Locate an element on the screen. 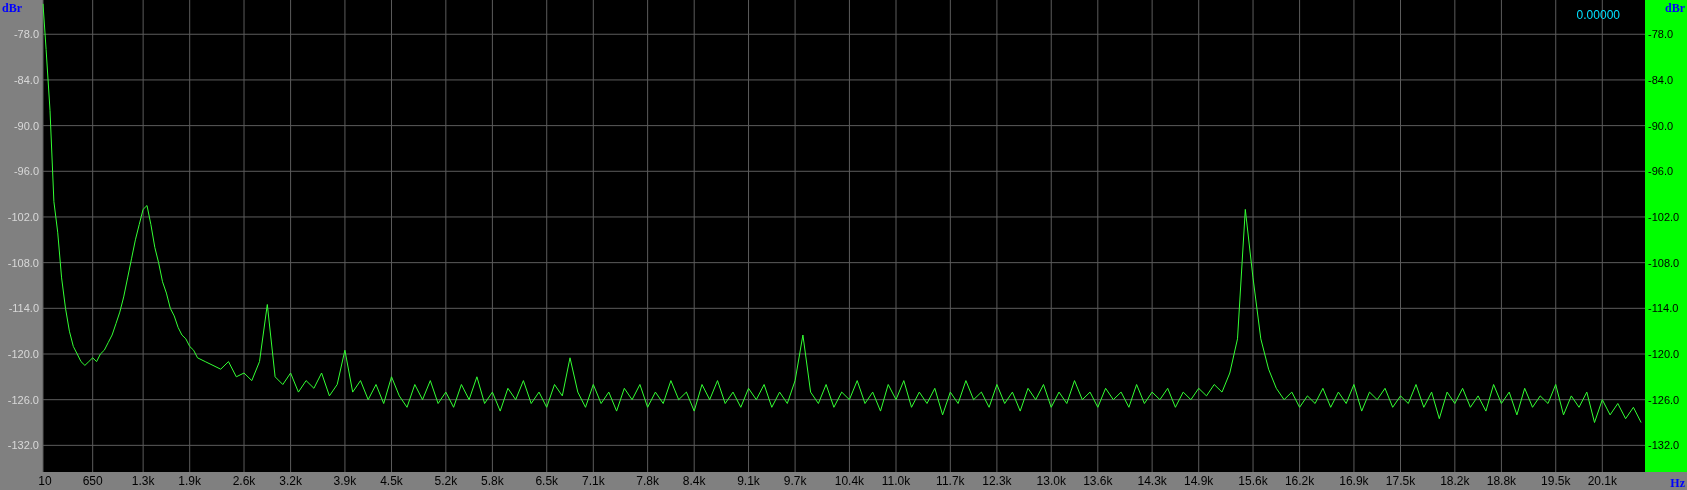 This screenshot has width=1687, height=490. x-axis-label: 11.7k is located at coordinates (950, 481).